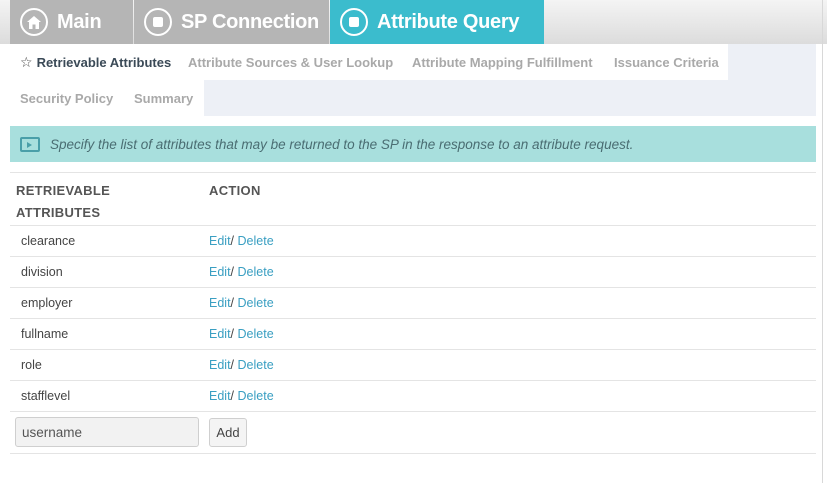  Describe the element at coordinates (46, 396) in the screenshot. I see `attribute-name: stafflevel` at that location.